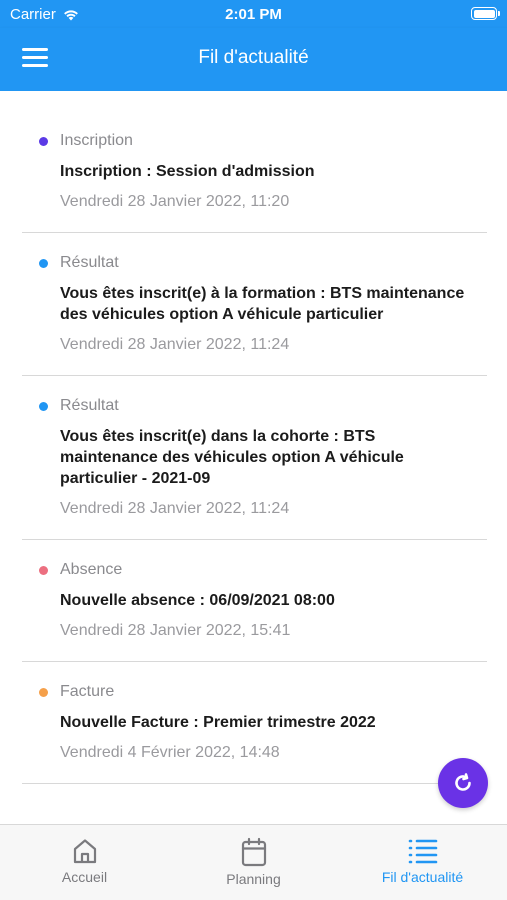 The image size is (507, 900). I want to click on tab-fil-actualite: Fil d'actualité, so click(422, 862).